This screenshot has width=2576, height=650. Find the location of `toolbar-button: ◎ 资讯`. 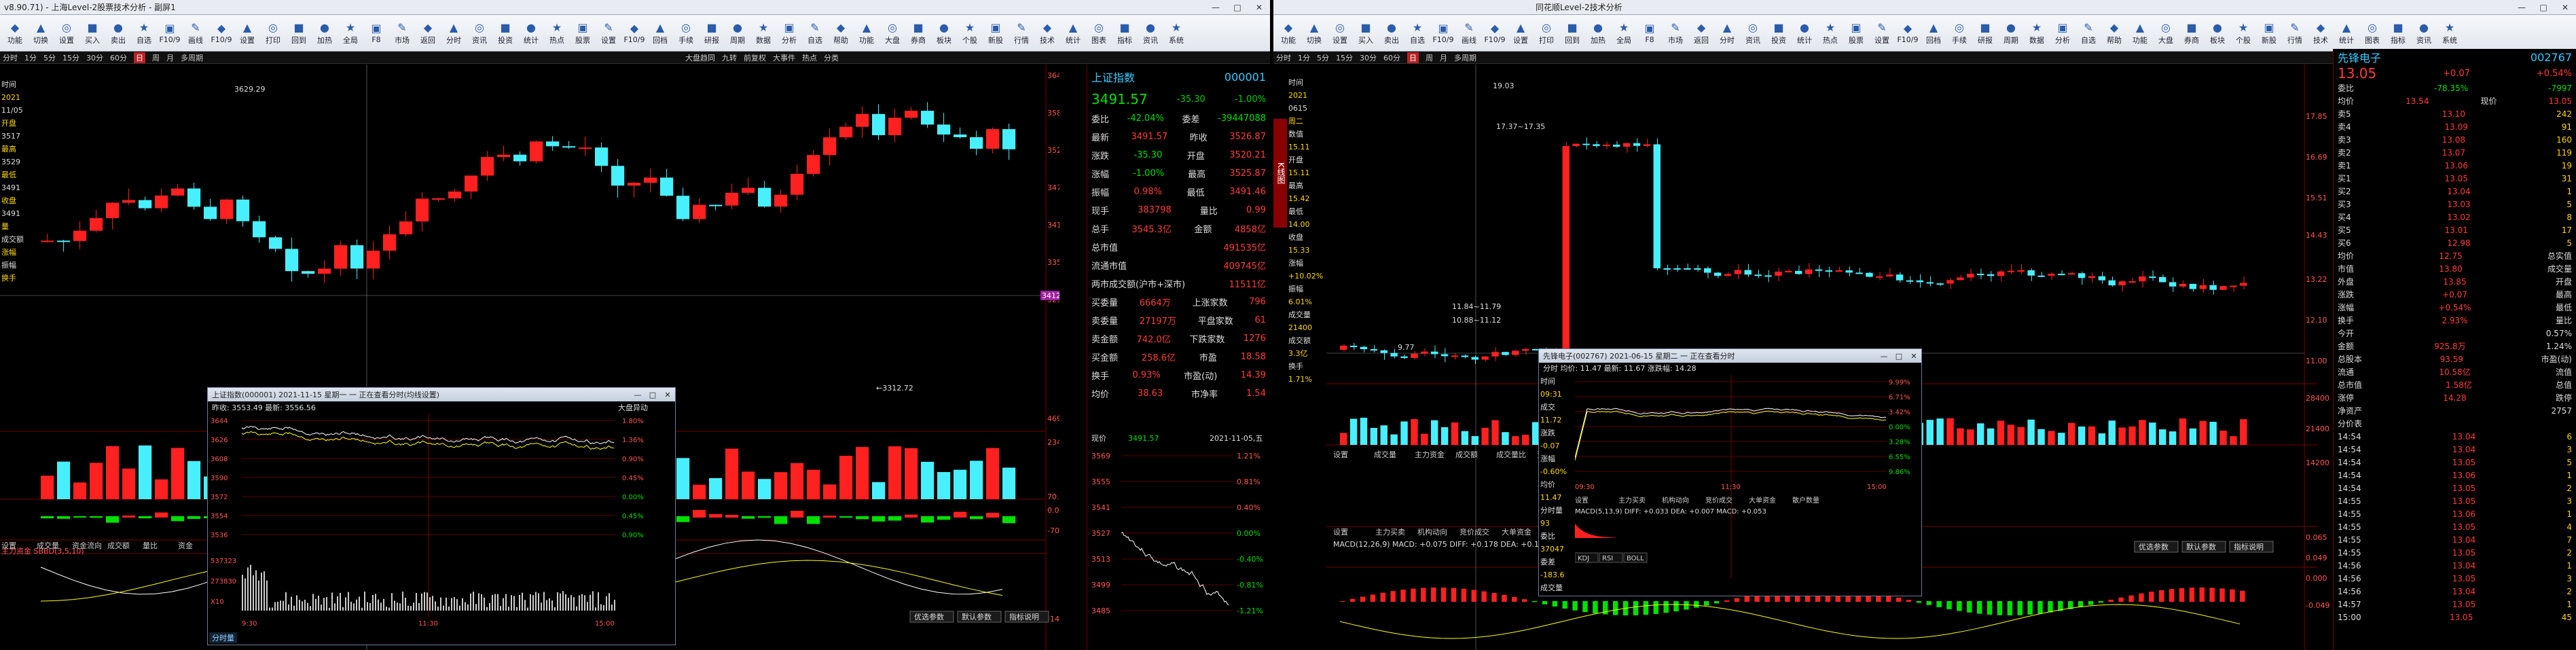

toolbar-button: ◎ 资讯 is located at coordinates (479, 34).